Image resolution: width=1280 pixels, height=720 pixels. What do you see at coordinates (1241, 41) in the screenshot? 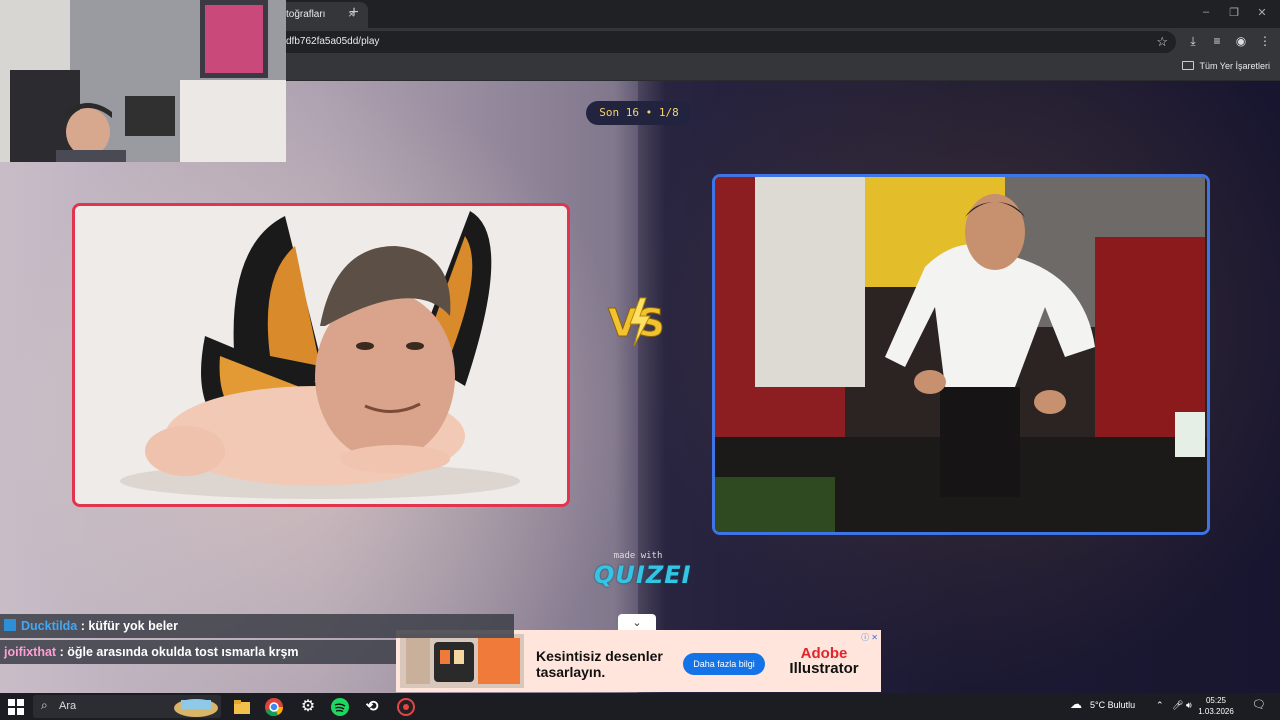
I see `profile-icon: ◉` at bounding box center [1241, 41].